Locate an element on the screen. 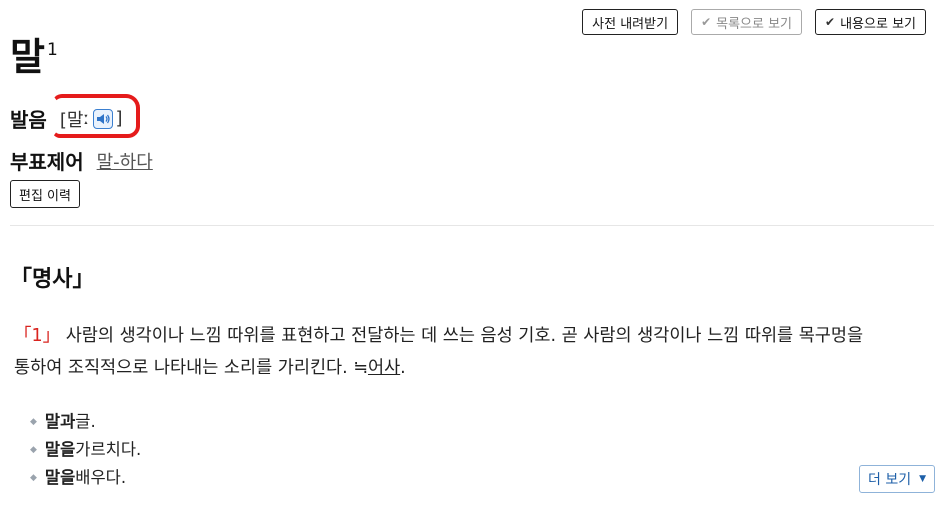 This screenshot has width=946, height=511. subentry-row: 부표제어 말-하다 is located at coordinates (81, 160).